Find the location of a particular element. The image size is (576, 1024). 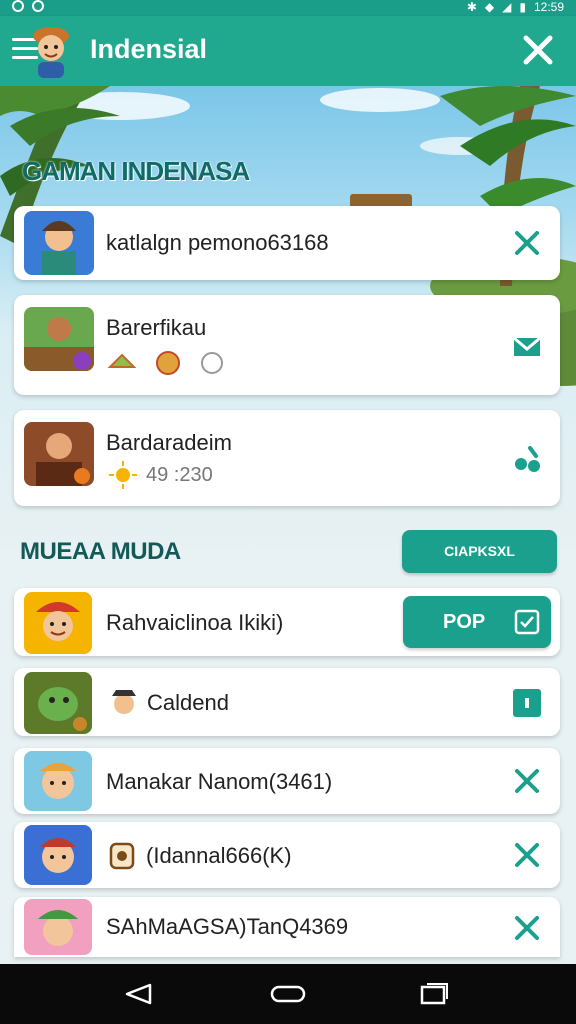

envelope-icon is located at coordinates (527, 346).